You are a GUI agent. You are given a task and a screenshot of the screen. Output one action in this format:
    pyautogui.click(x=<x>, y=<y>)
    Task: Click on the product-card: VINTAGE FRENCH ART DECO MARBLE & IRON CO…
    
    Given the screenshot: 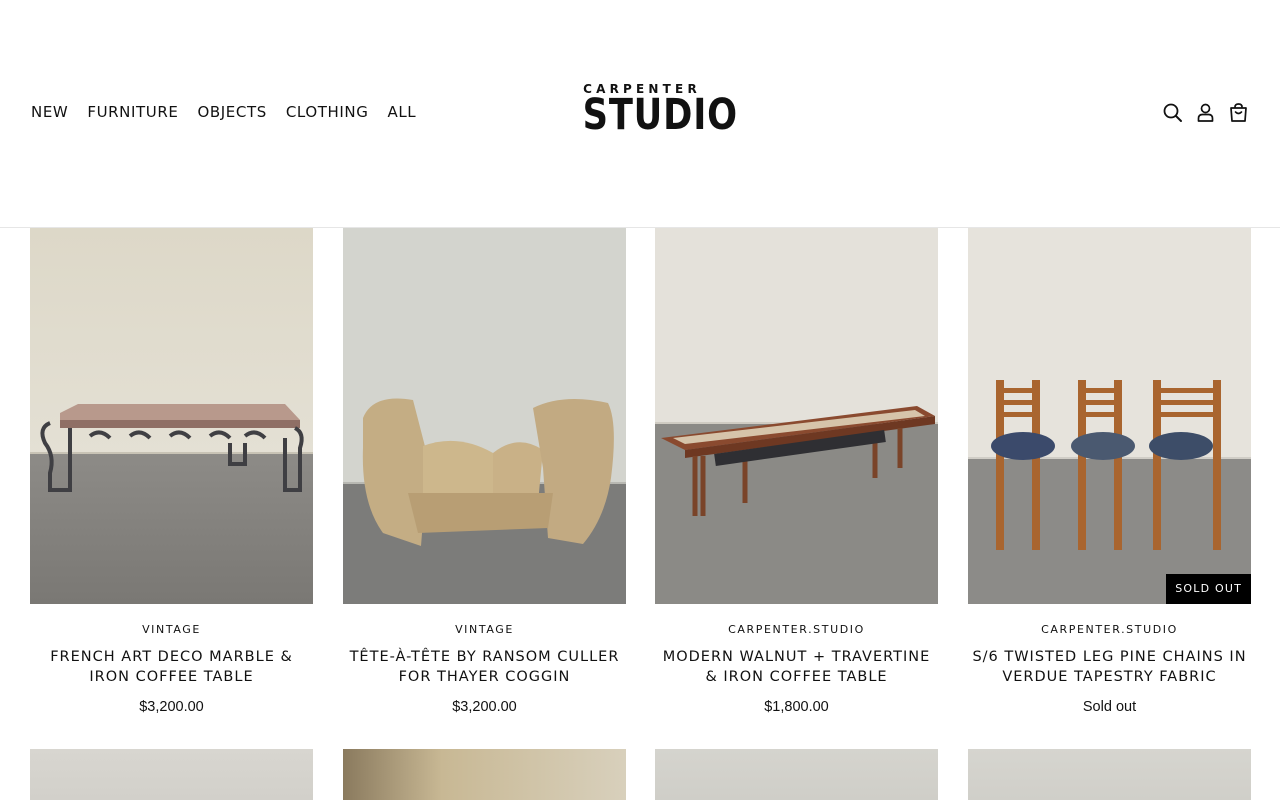 What is the action you would take?
    pyautogui.click(x=171, y=472)
    